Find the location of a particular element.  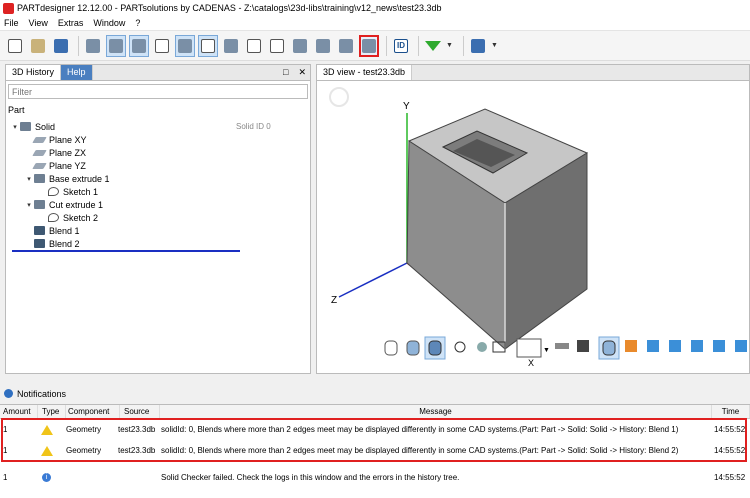

tab-help: Help is located at coordinates (77, 72).